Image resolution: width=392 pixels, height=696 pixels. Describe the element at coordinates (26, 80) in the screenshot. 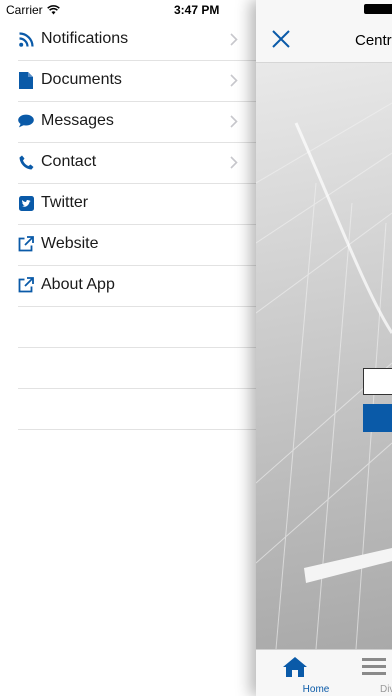

I see `document-icon` at that location.